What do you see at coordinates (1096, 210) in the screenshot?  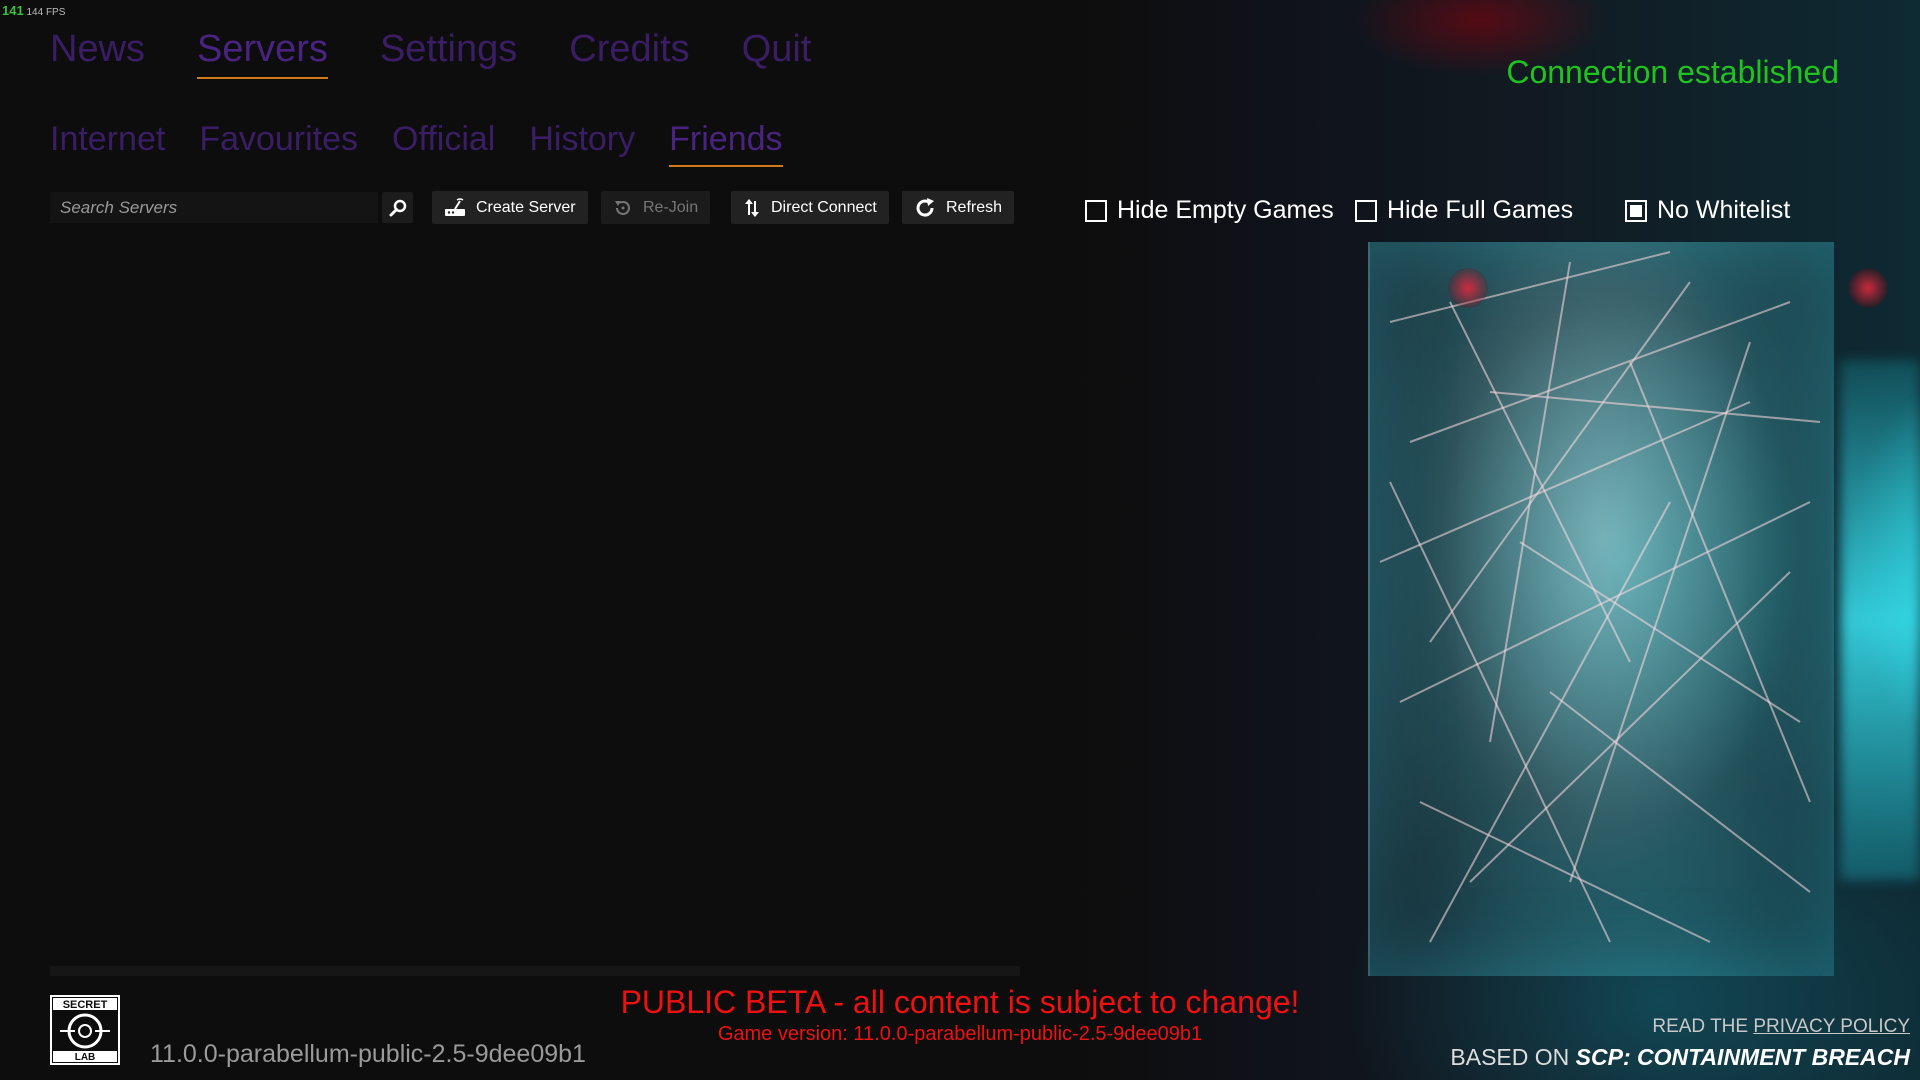 I see `hide-empty-checkbox` at bounding box center [1096, 210].